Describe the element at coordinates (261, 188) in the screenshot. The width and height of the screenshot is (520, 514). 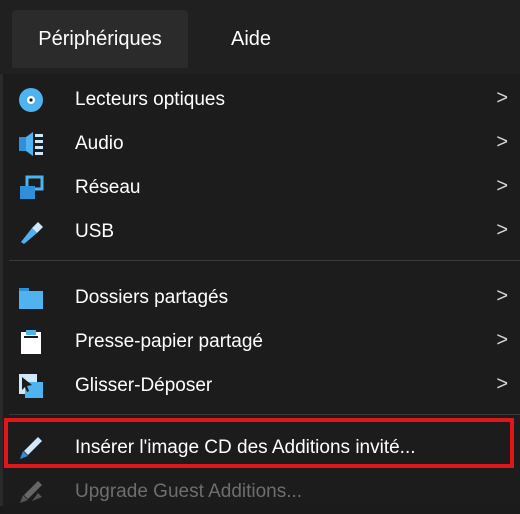
I see `menu-item-network: Réseau >` at that location.